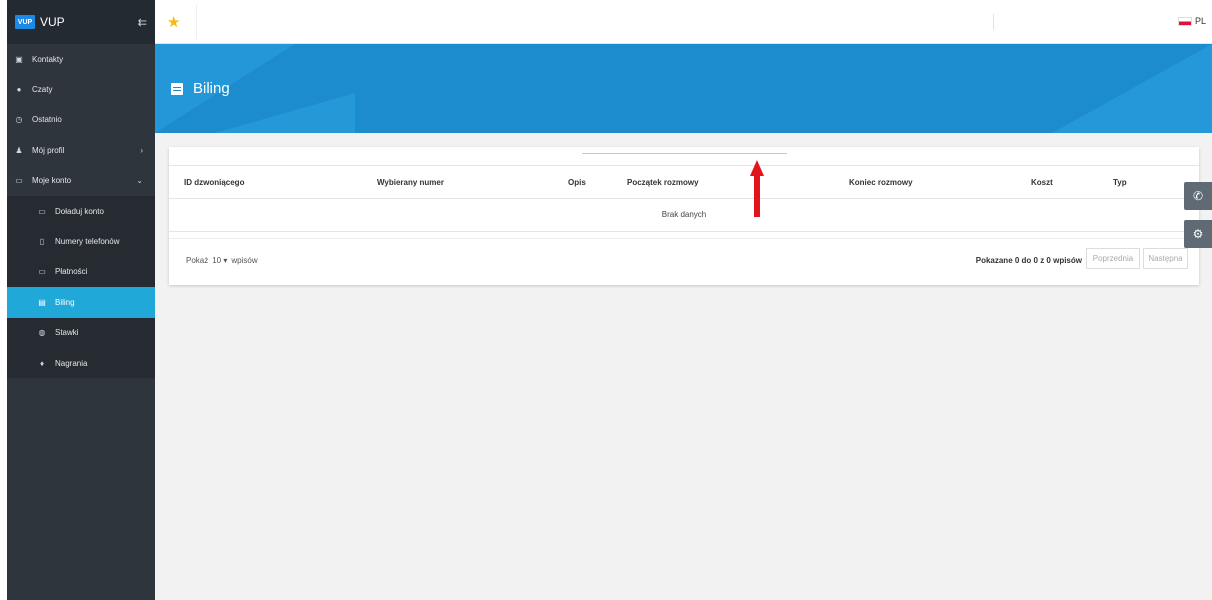 This screenshot has width=1212, height=600. I want to click on sidebar-item-czaty: ● Czaty, so click(81, 89).